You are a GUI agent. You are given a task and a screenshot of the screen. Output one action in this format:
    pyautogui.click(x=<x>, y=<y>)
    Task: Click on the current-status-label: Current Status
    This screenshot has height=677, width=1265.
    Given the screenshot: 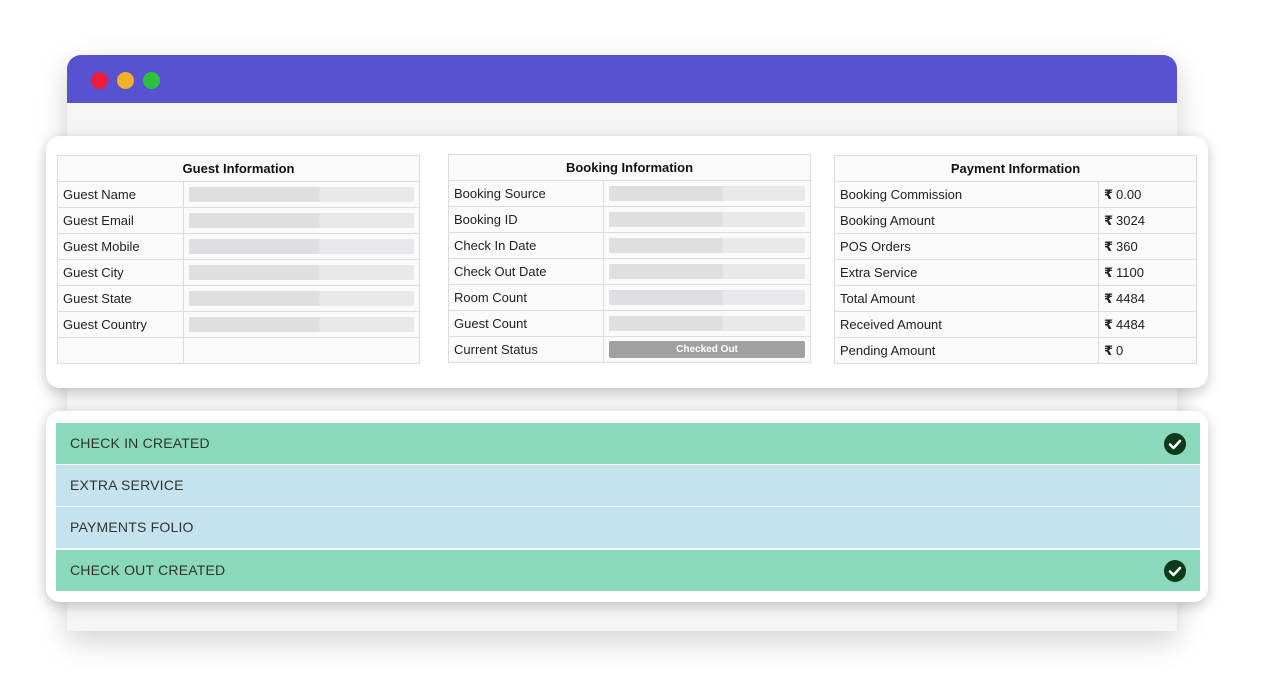 What is the action you would take?
    pyautogui.click(x=526, y=349)
    